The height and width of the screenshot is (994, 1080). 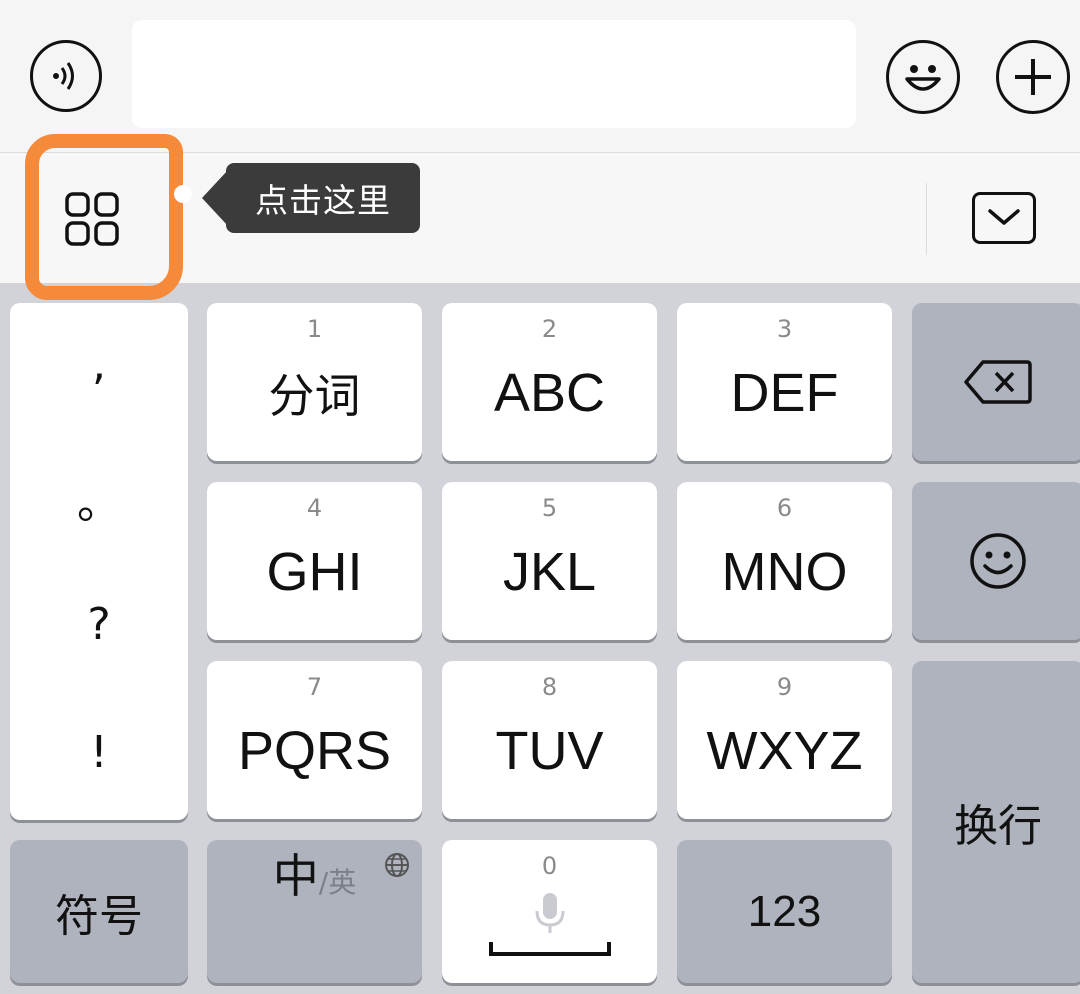 I want to click on key-8: 8 TUV, so click(x=549, y=740).